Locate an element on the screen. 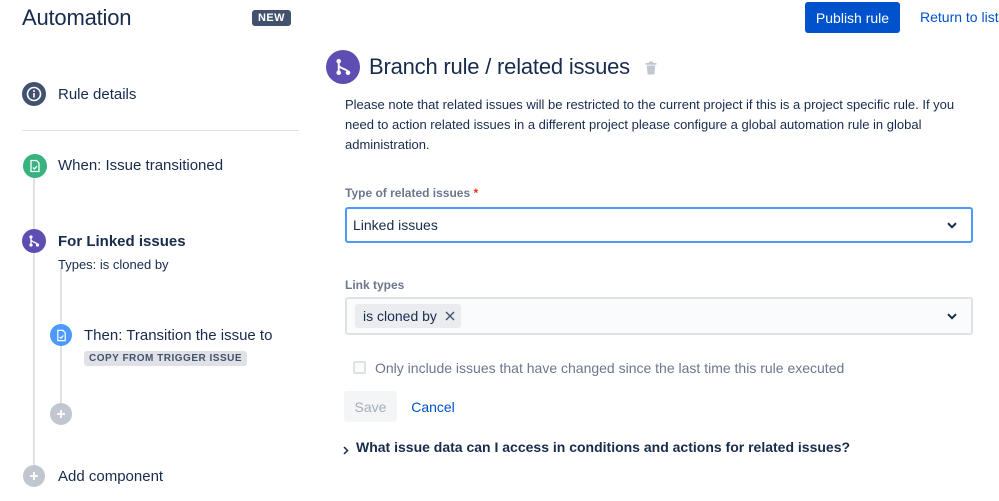 This screenshot has width=999, height=501. return-to-list-link: Return to list is located at coordinates (959, 17).